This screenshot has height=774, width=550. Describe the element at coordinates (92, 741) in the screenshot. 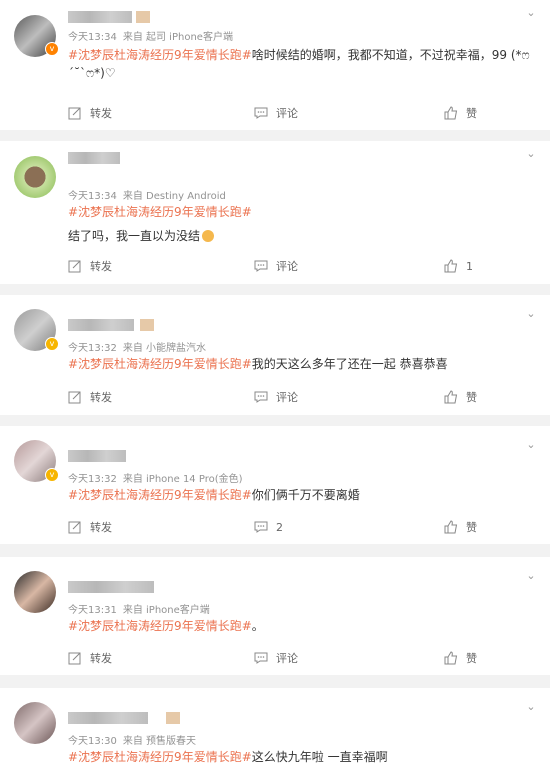

I see `comment-time: 今天13:30` at that location.